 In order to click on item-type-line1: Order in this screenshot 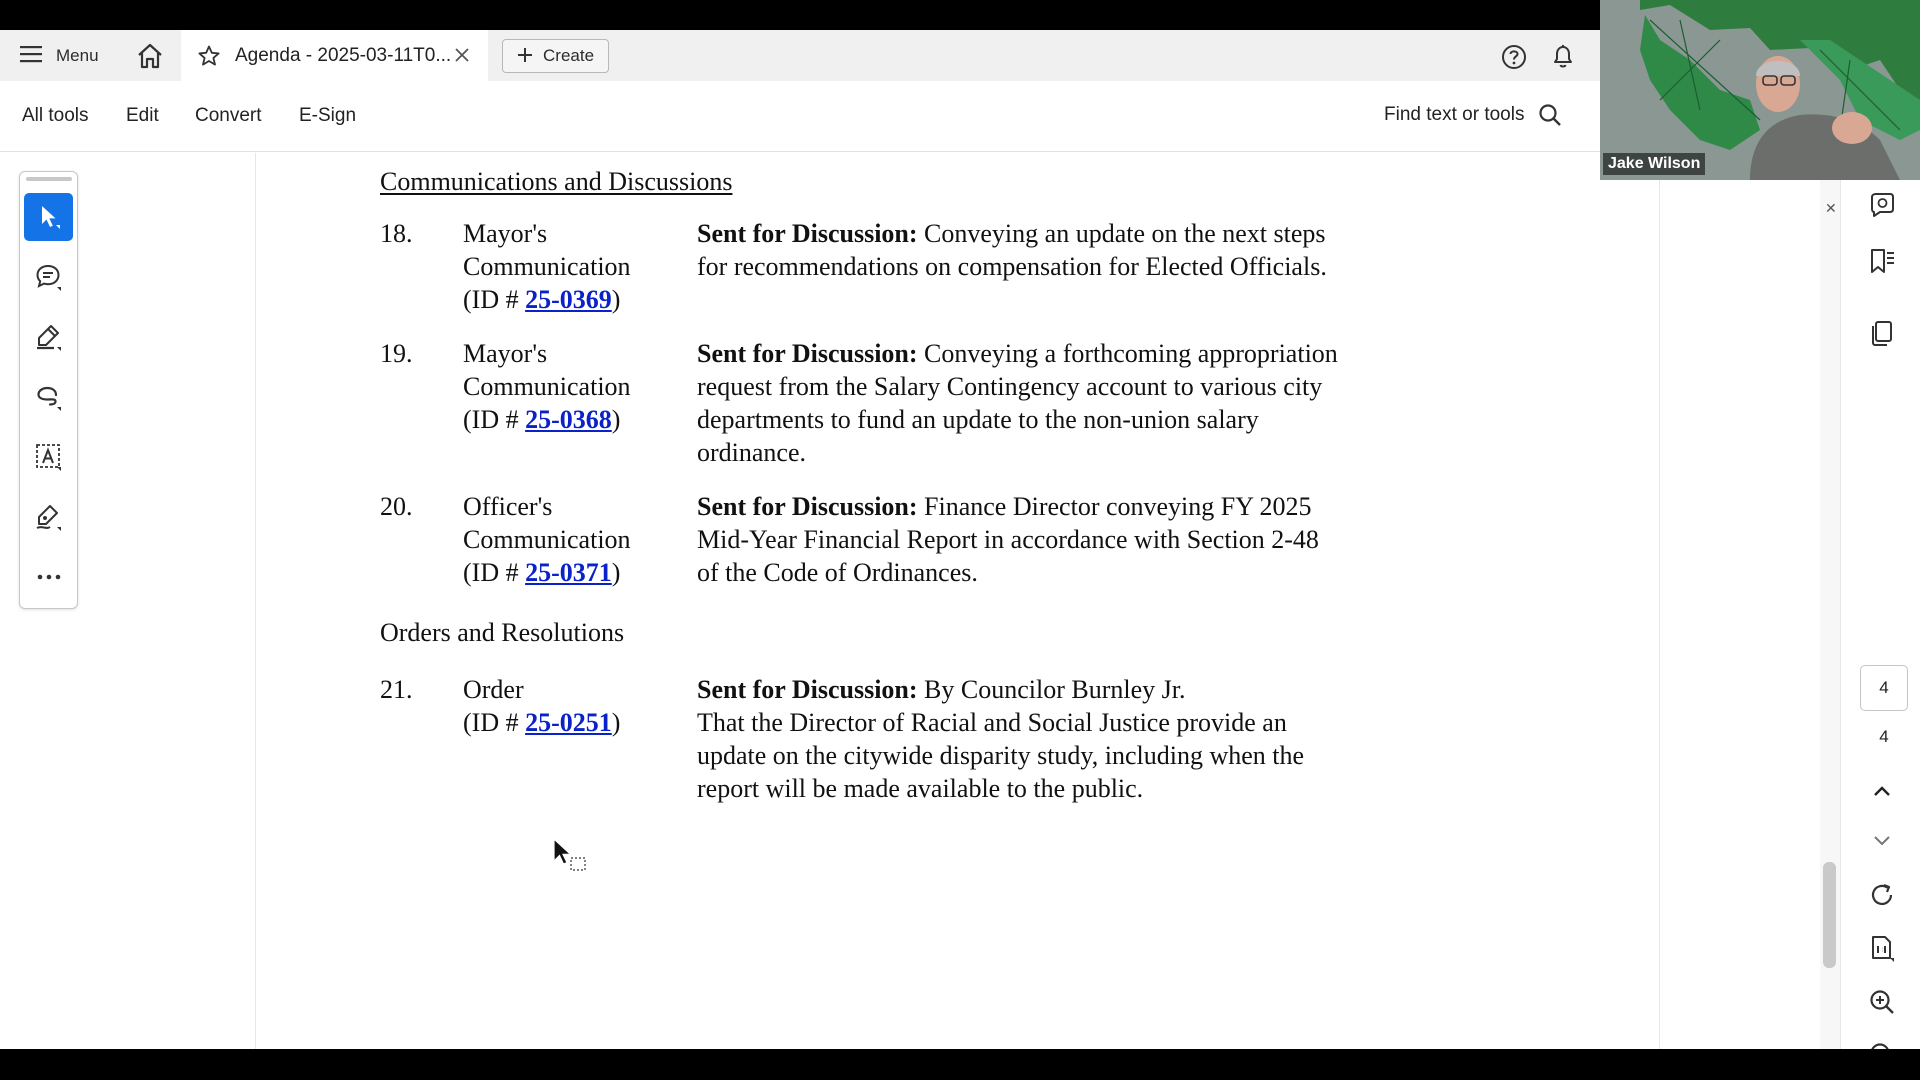, I will do `click(493, 689)`.